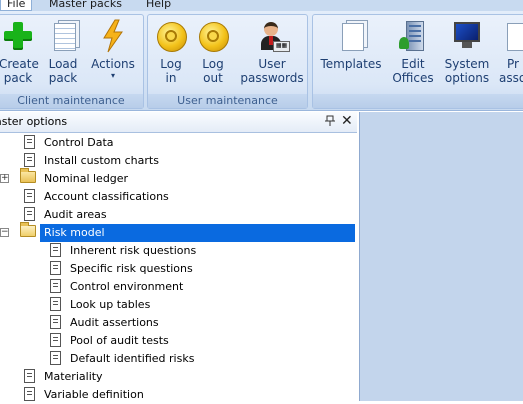  What do you see at coordinates (178, 197) in the screenshot?
I see `tree-item-account-classifications: Account classifications` at bounding box center [178, 197].